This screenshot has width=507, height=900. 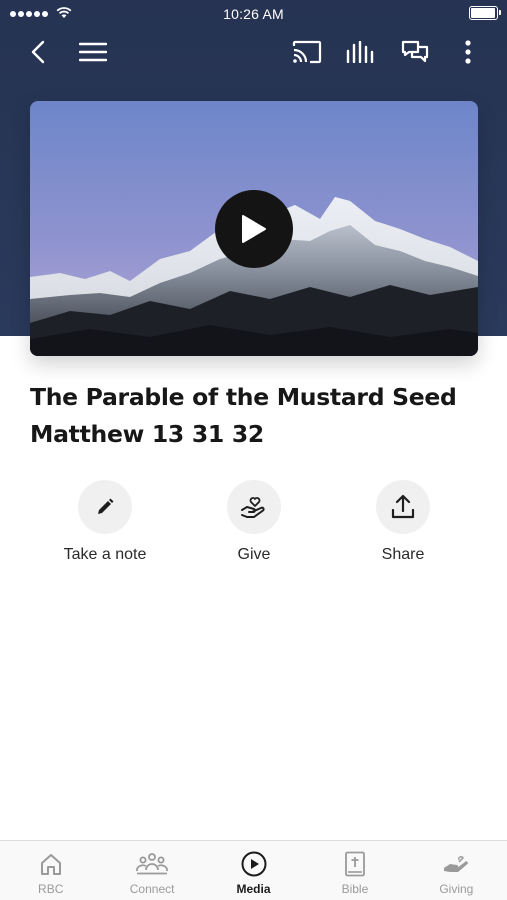 I want to click on take-note-label: Take a note, so click(x=105, y=554).